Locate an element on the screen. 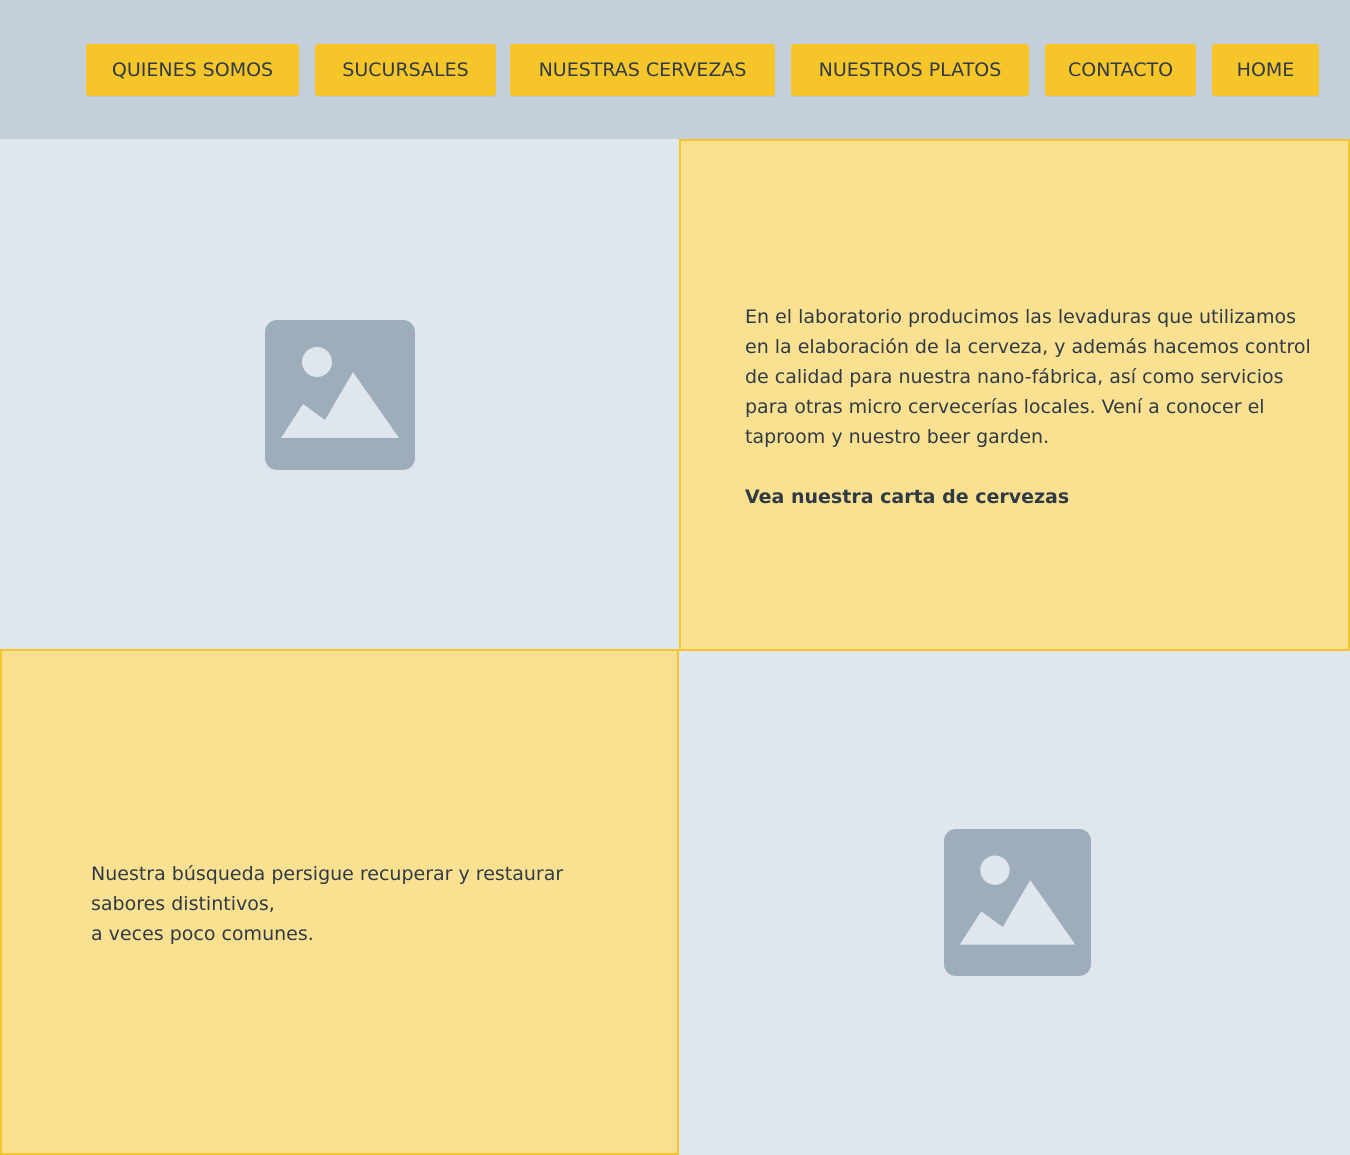 The height and width of the screenshot is (1155, 1350). nav-home-button: HOME is located at coordinates (1265, 70).